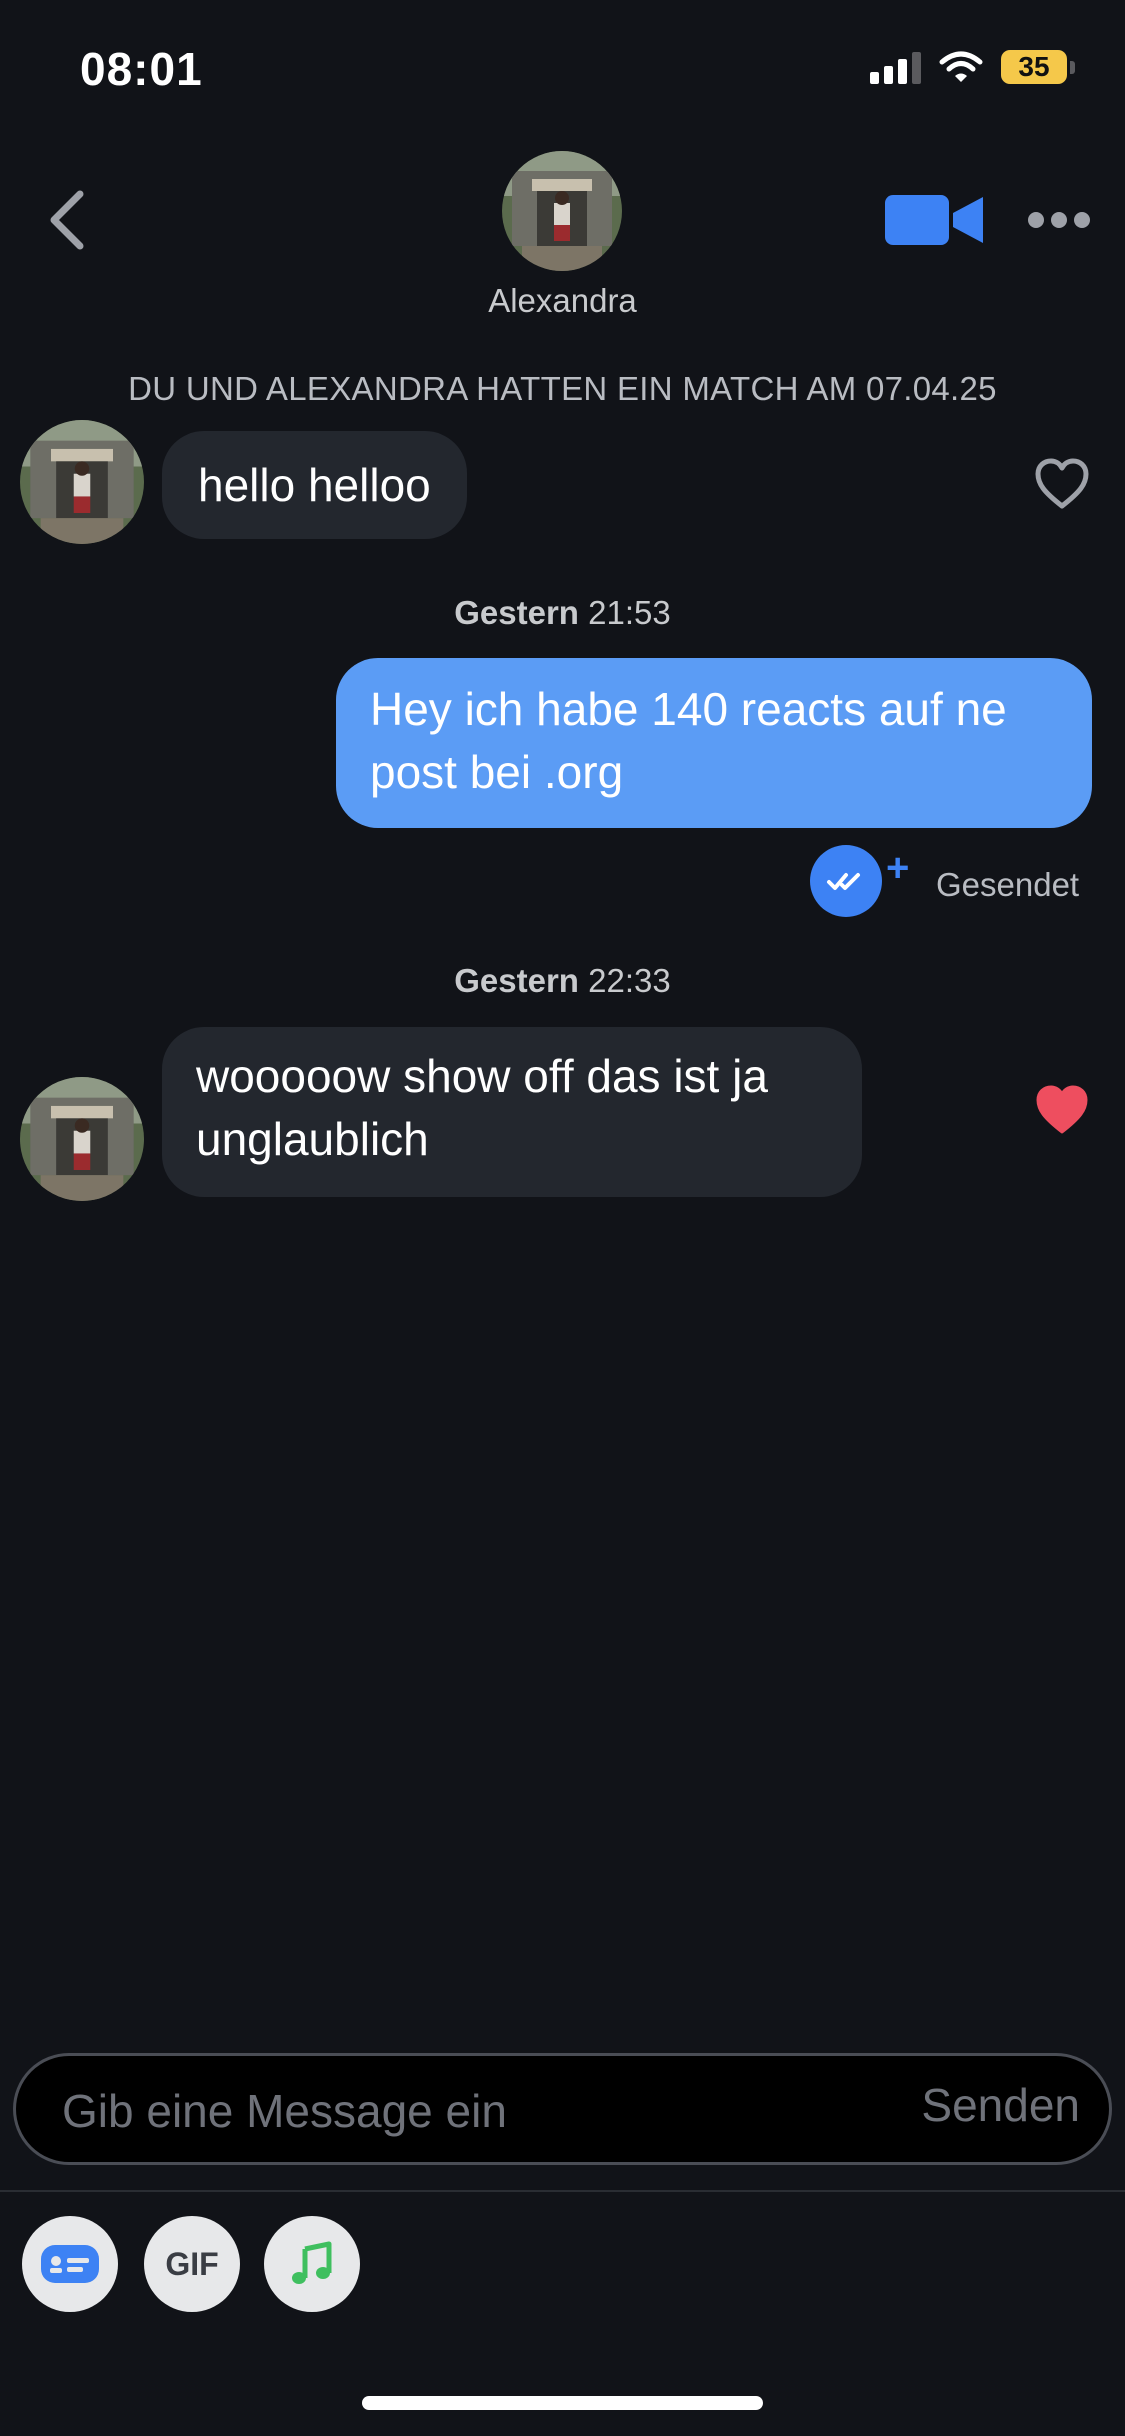 The image size is (1125, 2436). What do you see at coordinates (895, 67) in the screenshot?
I see `signal-icon` at bounding box center [895, 67].